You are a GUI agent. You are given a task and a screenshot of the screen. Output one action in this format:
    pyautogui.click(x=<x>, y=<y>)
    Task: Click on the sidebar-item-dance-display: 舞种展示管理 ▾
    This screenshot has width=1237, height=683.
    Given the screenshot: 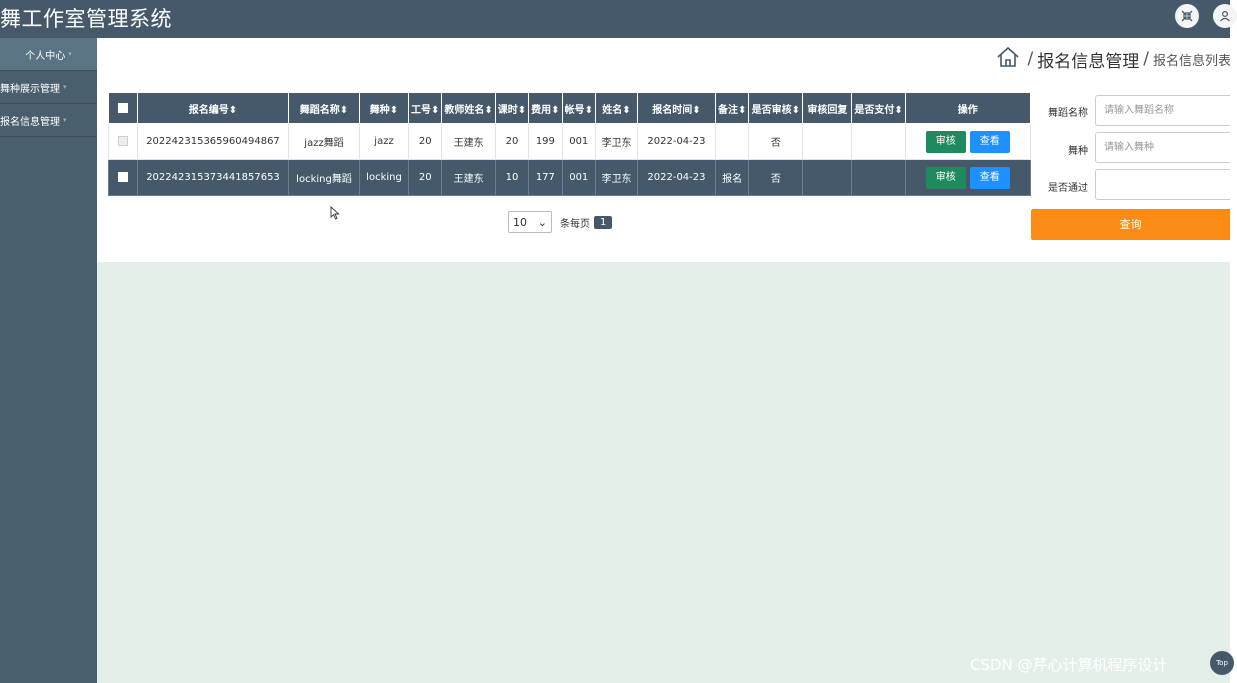 What is the action you would take?
    pyautogui.click(x=48, y=87)
    